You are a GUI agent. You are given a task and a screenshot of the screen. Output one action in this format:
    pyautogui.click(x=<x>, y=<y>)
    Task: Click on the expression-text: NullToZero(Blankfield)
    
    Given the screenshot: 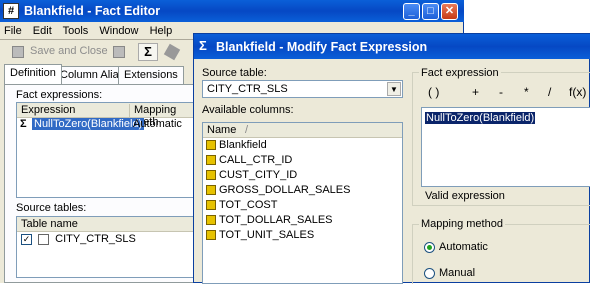 What is the action you would take?
    pyautogui.click(x=480, y=118)
    